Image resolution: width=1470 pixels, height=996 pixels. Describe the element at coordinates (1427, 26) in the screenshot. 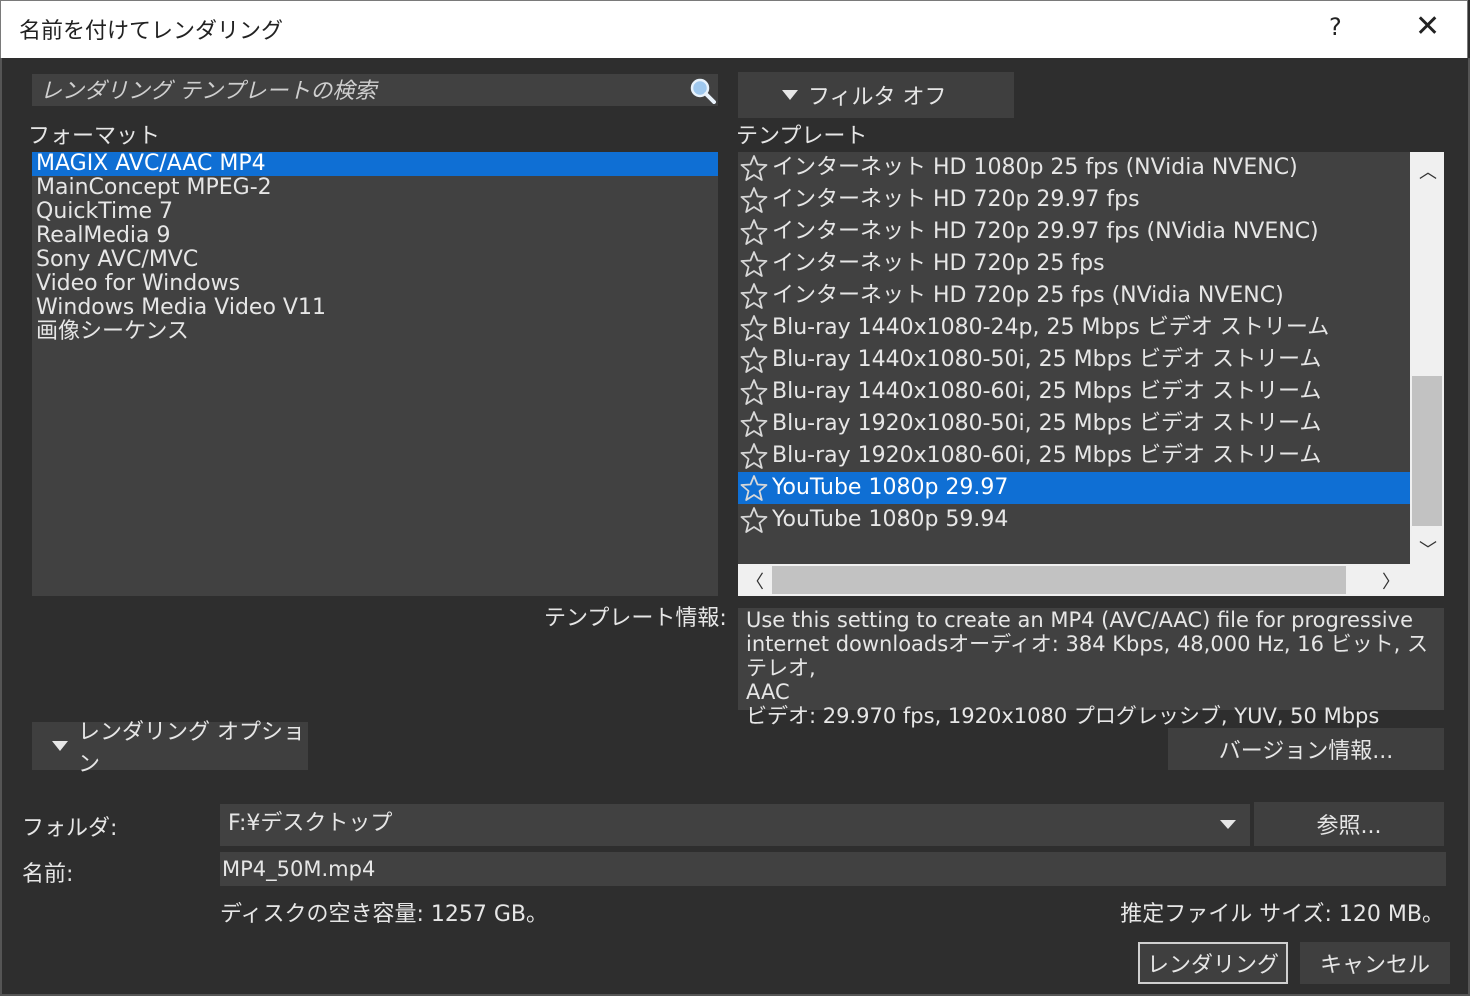

I see `close-button: ✕` at that location.